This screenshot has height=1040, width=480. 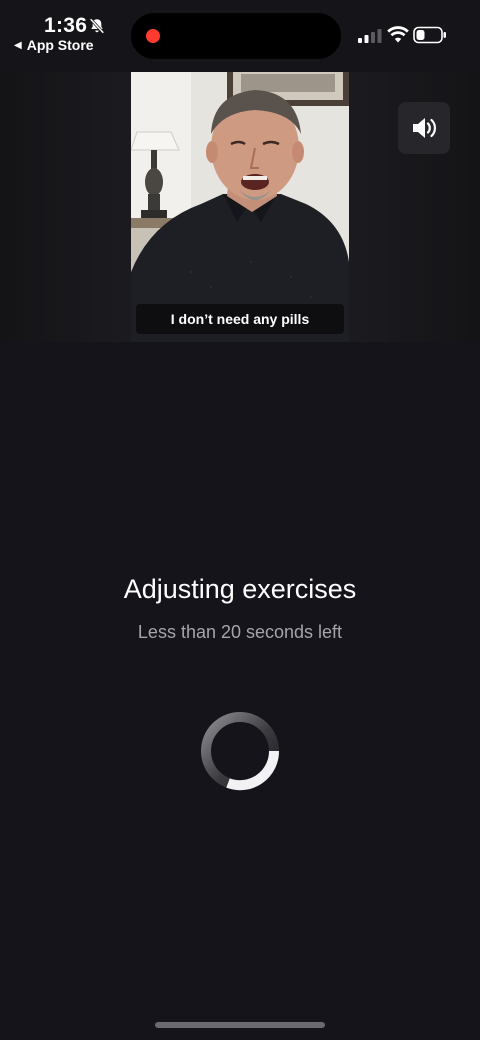 I want to click on dynamic-island, so click(x=236, y=36).